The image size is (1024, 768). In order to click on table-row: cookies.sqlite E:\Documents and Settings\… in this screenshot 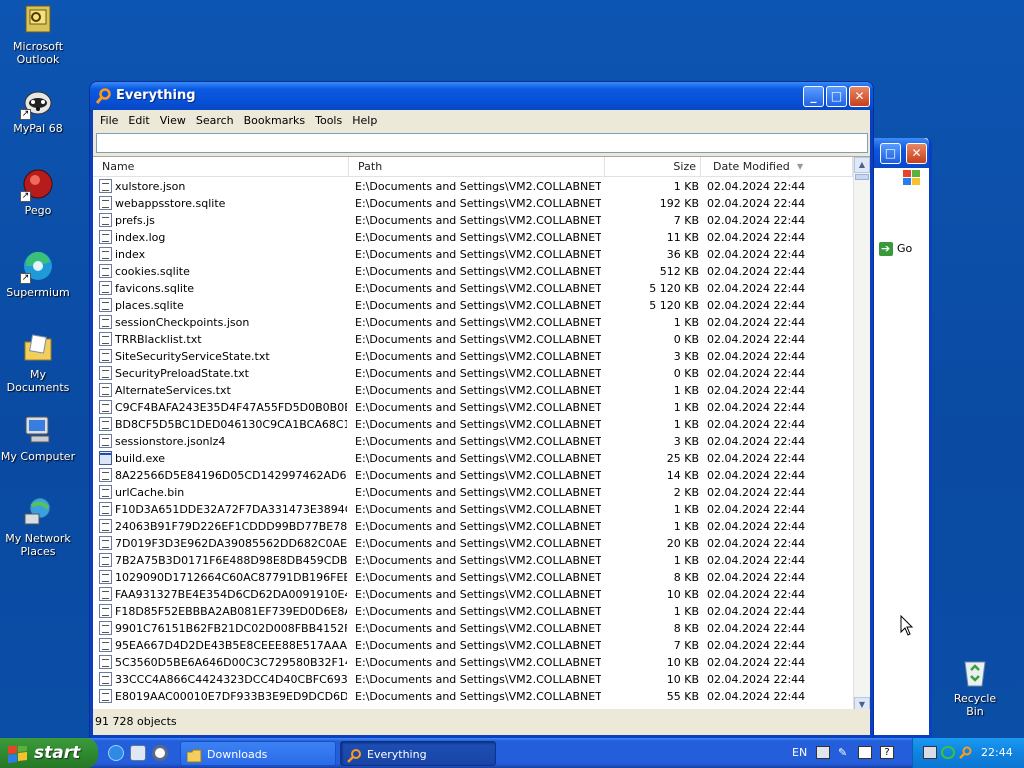, I will do `click(473, 271)`.